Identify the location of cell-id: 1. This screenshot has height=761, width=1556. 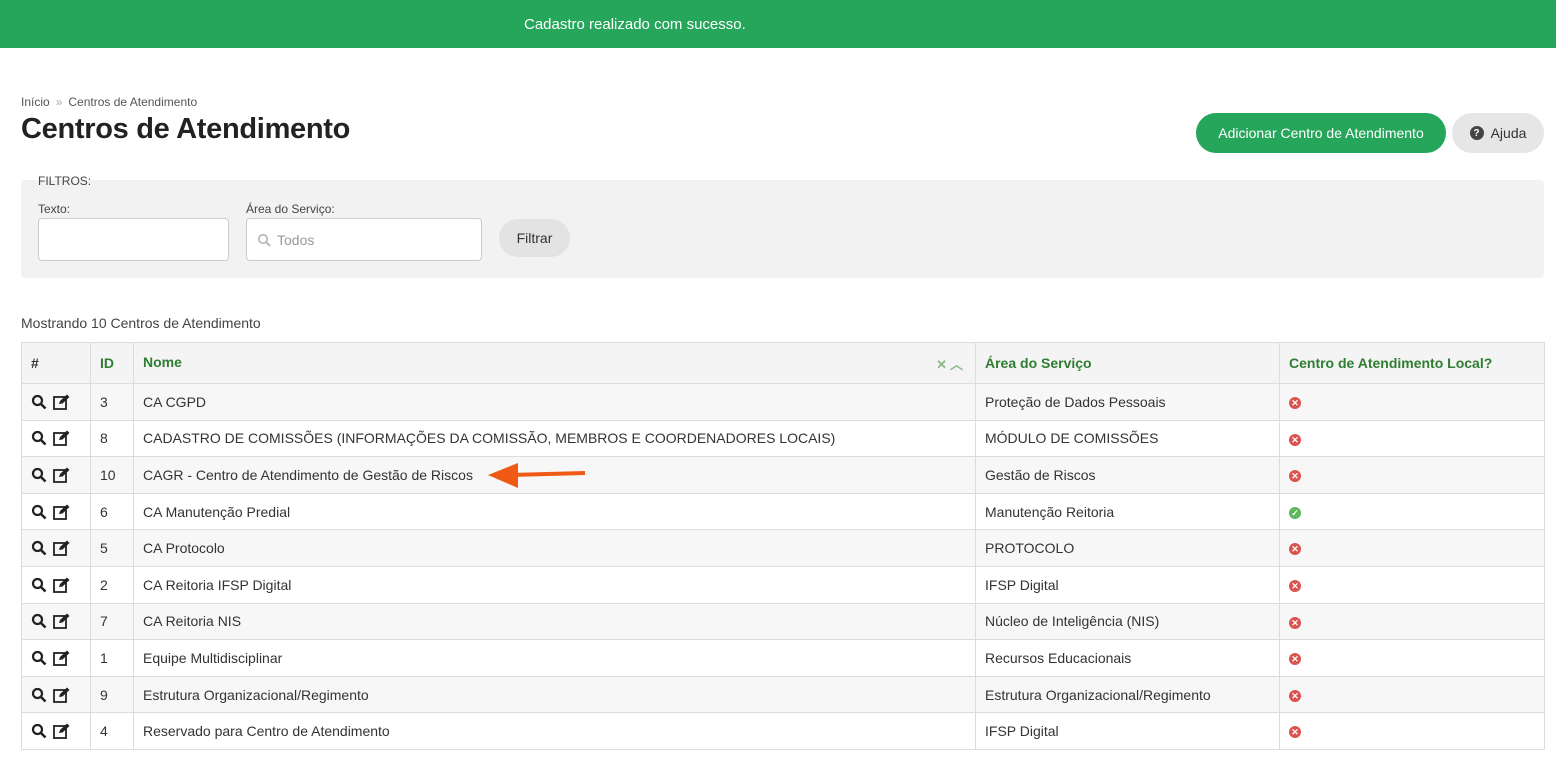
(112, 658).